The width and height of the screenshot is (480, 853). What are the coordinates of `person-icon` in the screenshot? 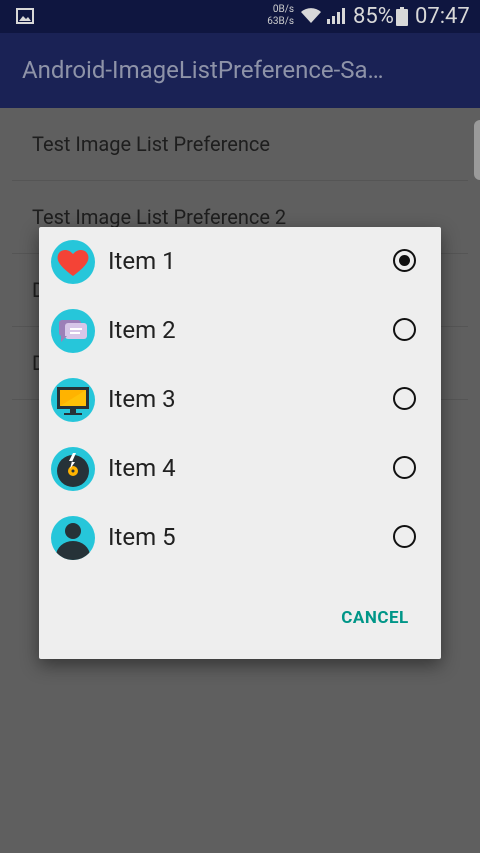 It's located at (73, 538).